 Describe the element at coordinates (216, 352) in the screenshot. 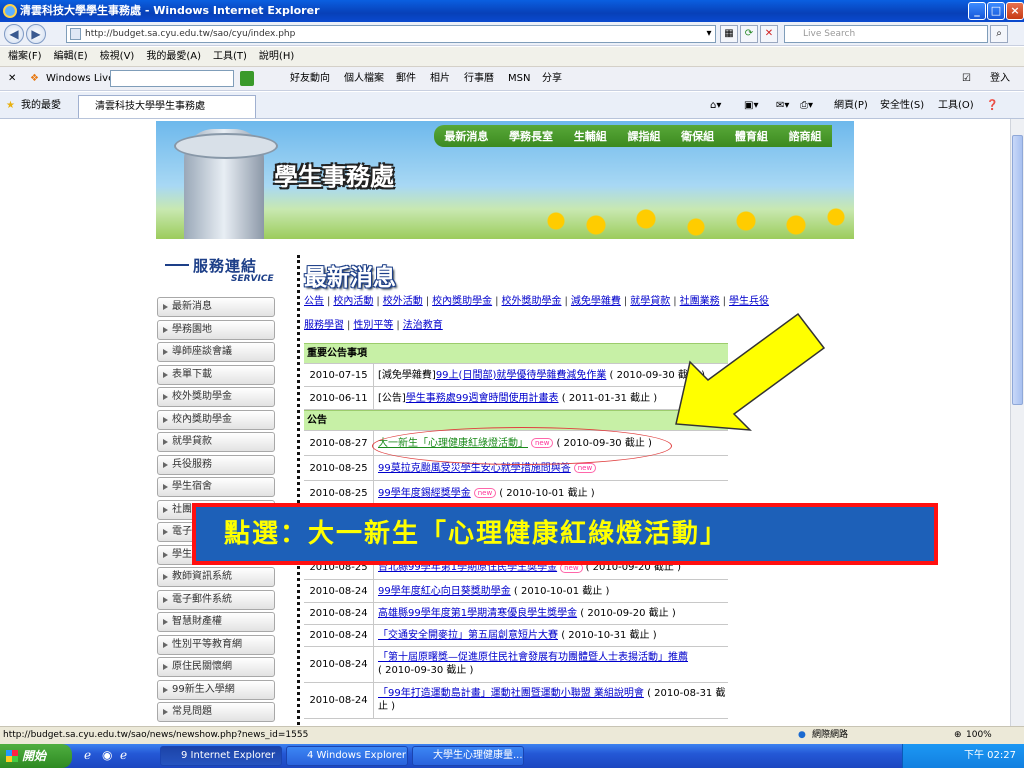

I see `sidebar-item-mentor-meeting: 導師座談會議` at that location.